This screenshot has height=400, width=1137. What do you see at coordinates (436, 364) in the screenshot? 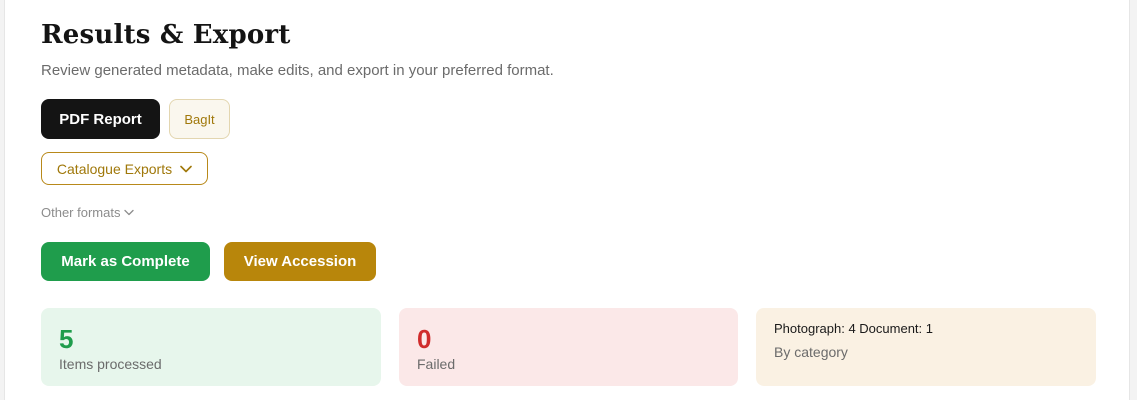
I see `failed-label: Failed` at bounding box center [436, 364].